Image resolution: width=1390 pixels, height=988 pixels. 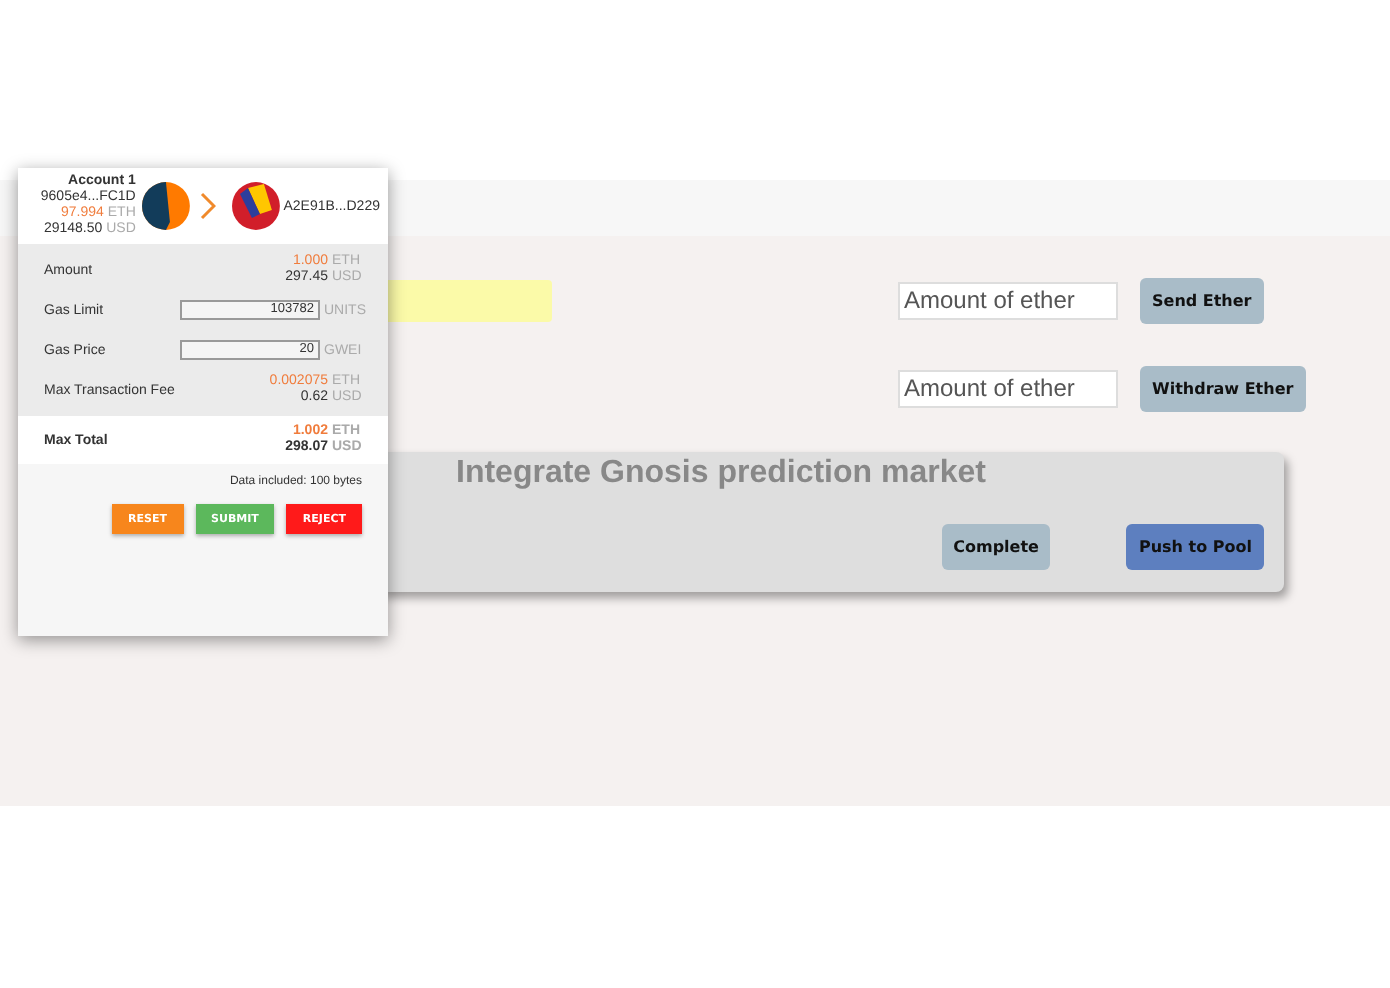 What do you see at coordinates (720, 473) in the screenshot?
I see `card-title: Integrate Gnosis prediction market` at bounding box center [720, 473].